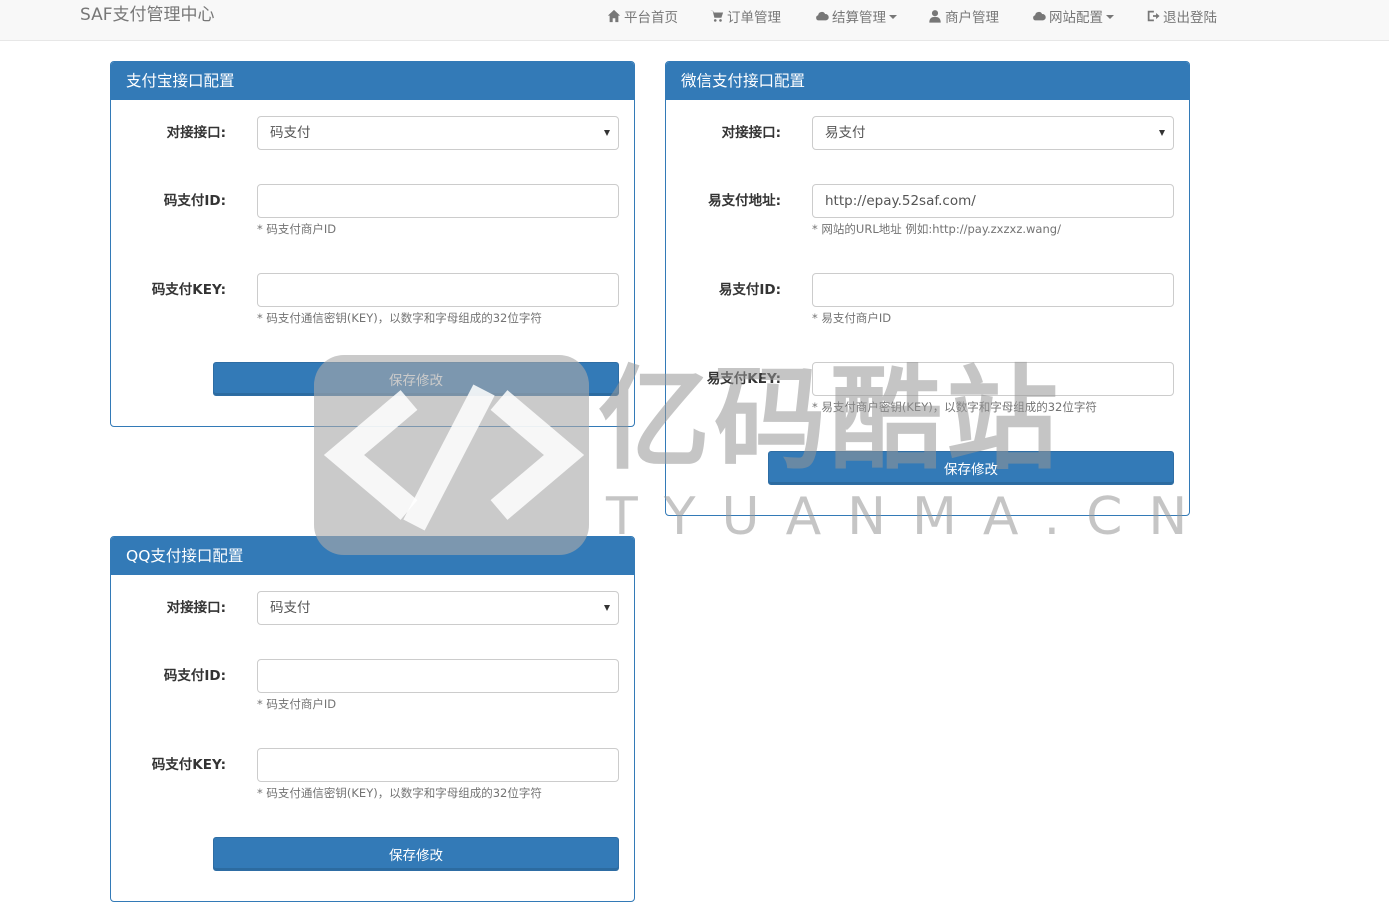  What do you see at coordinates (744, 201) in the screenshot?
I see `url-label: 易支付地址:` at bounding box center [744, 201].